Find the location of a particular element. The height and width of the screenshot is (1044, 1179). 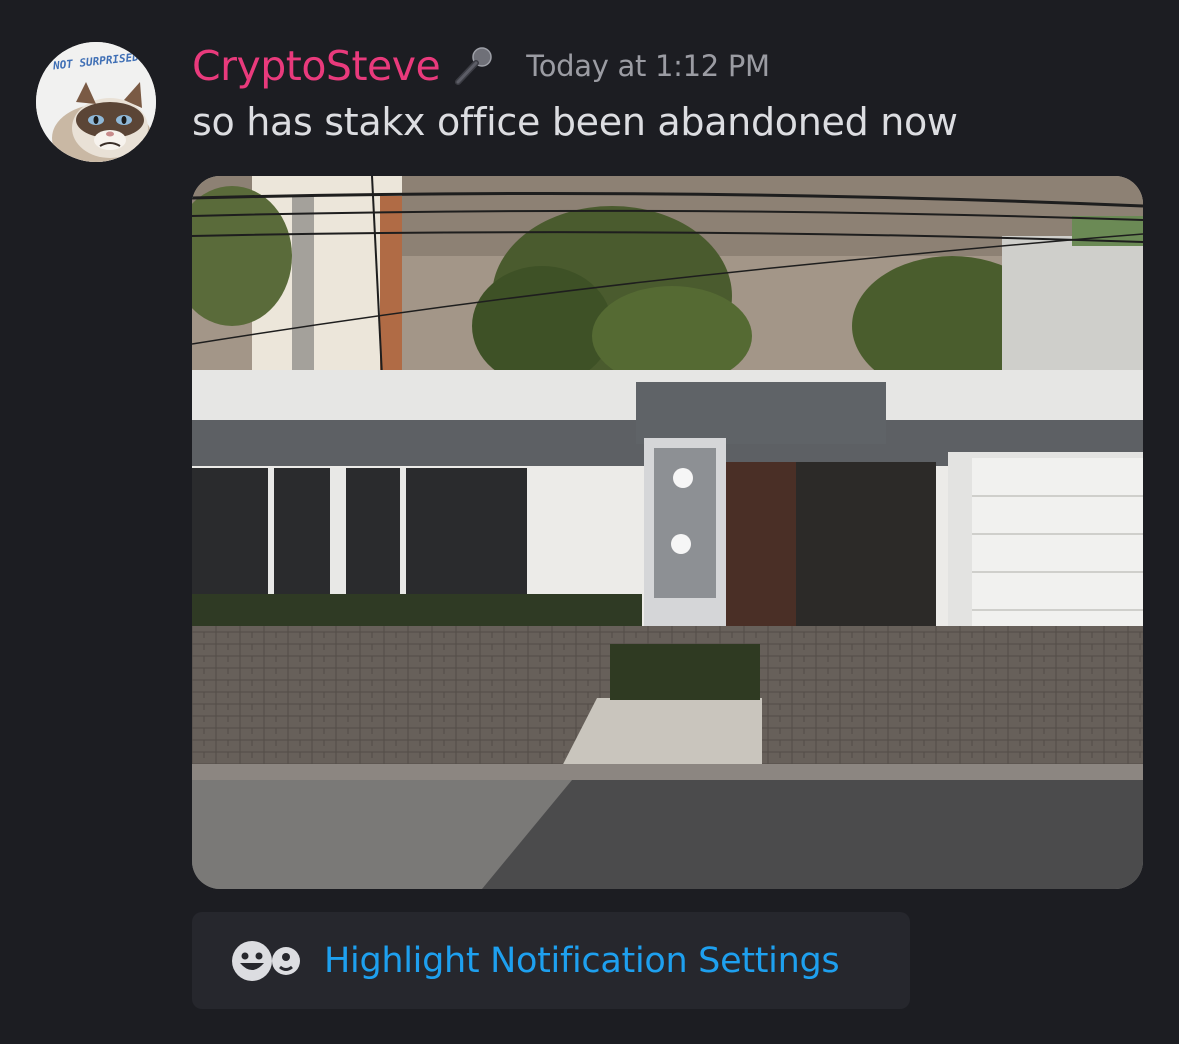

avatar: NOT SURPRISED is located at coordinates (96, 102).